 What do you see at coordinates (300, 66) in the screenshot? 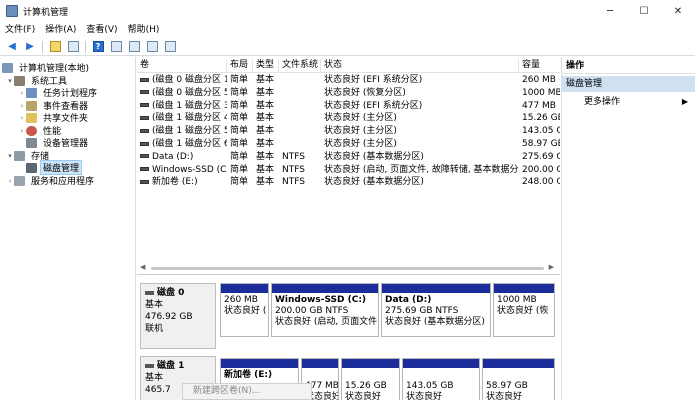
I see `column-header-filesystem: 文件系统` at bounding box center [300, 66].